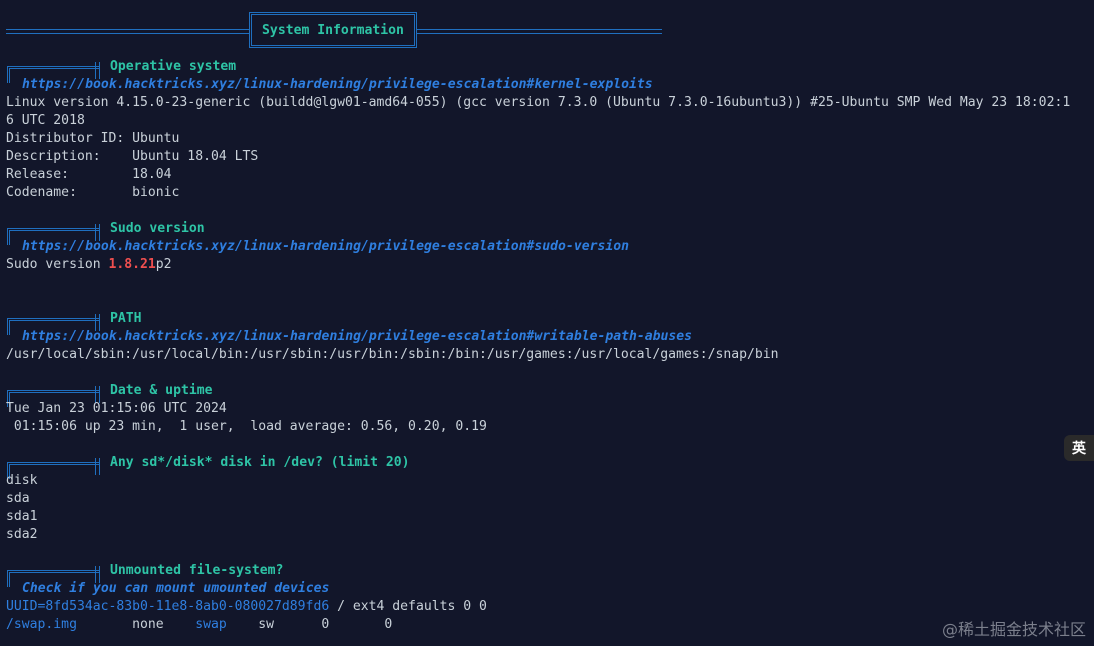 The width and height of the screenshot is (1094, 646). Describe the element at coordinates (22, 534) in the screenshot. I see `disk-line: sda2` at that location.